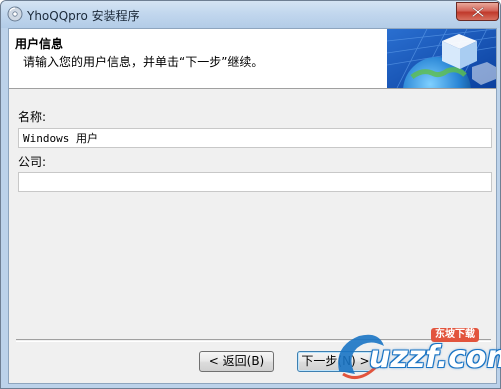  What do you see at coordinates (15, 14) in the screenshot?
I see `installer-disc-icon` at bounding box center [15, 14].